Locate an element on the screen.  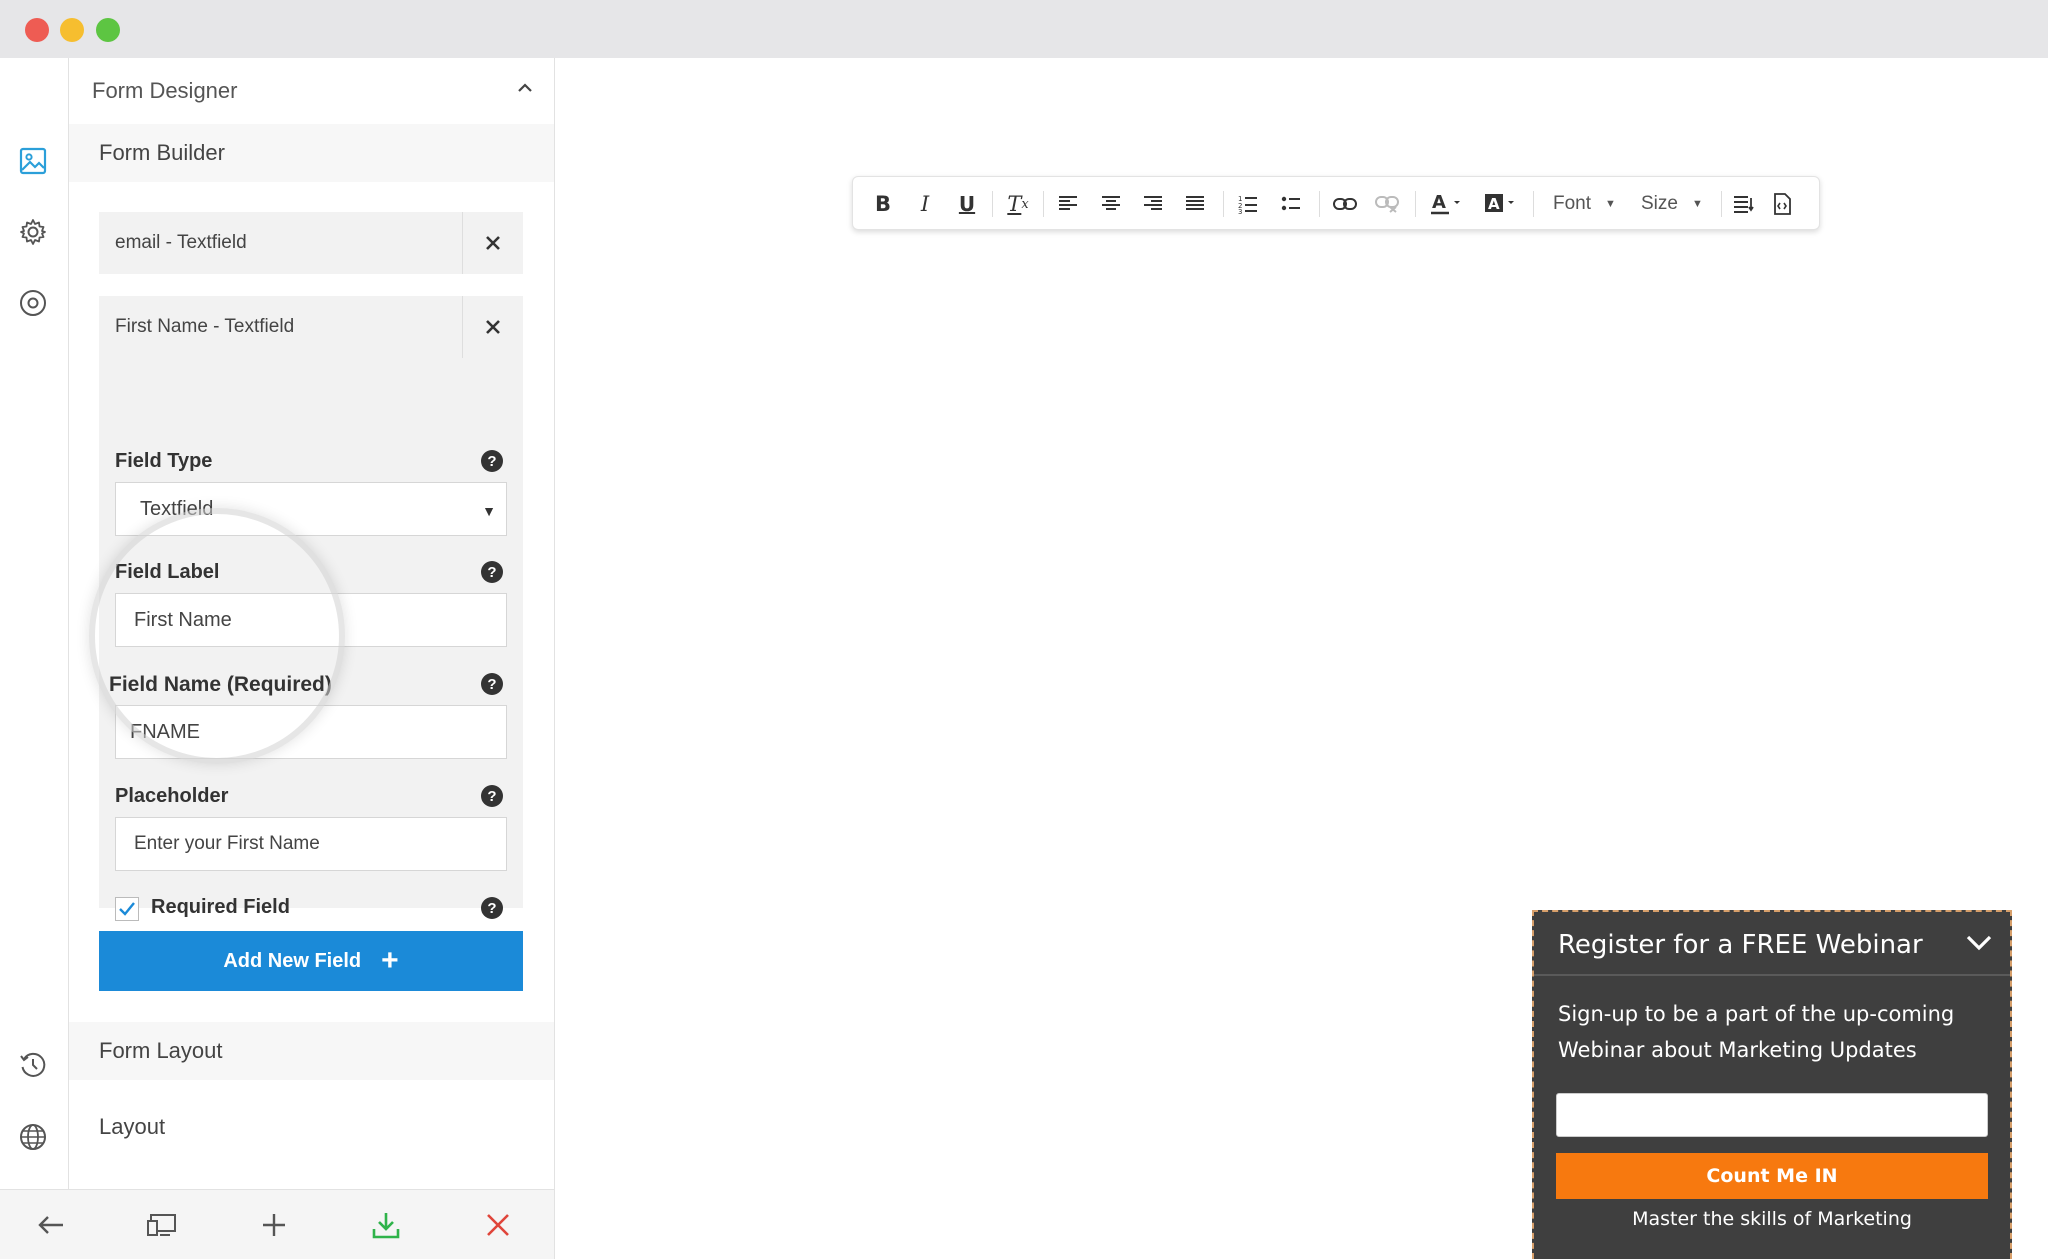
placeholder-value: Enter your First Name is located at coordinates (227, 843).